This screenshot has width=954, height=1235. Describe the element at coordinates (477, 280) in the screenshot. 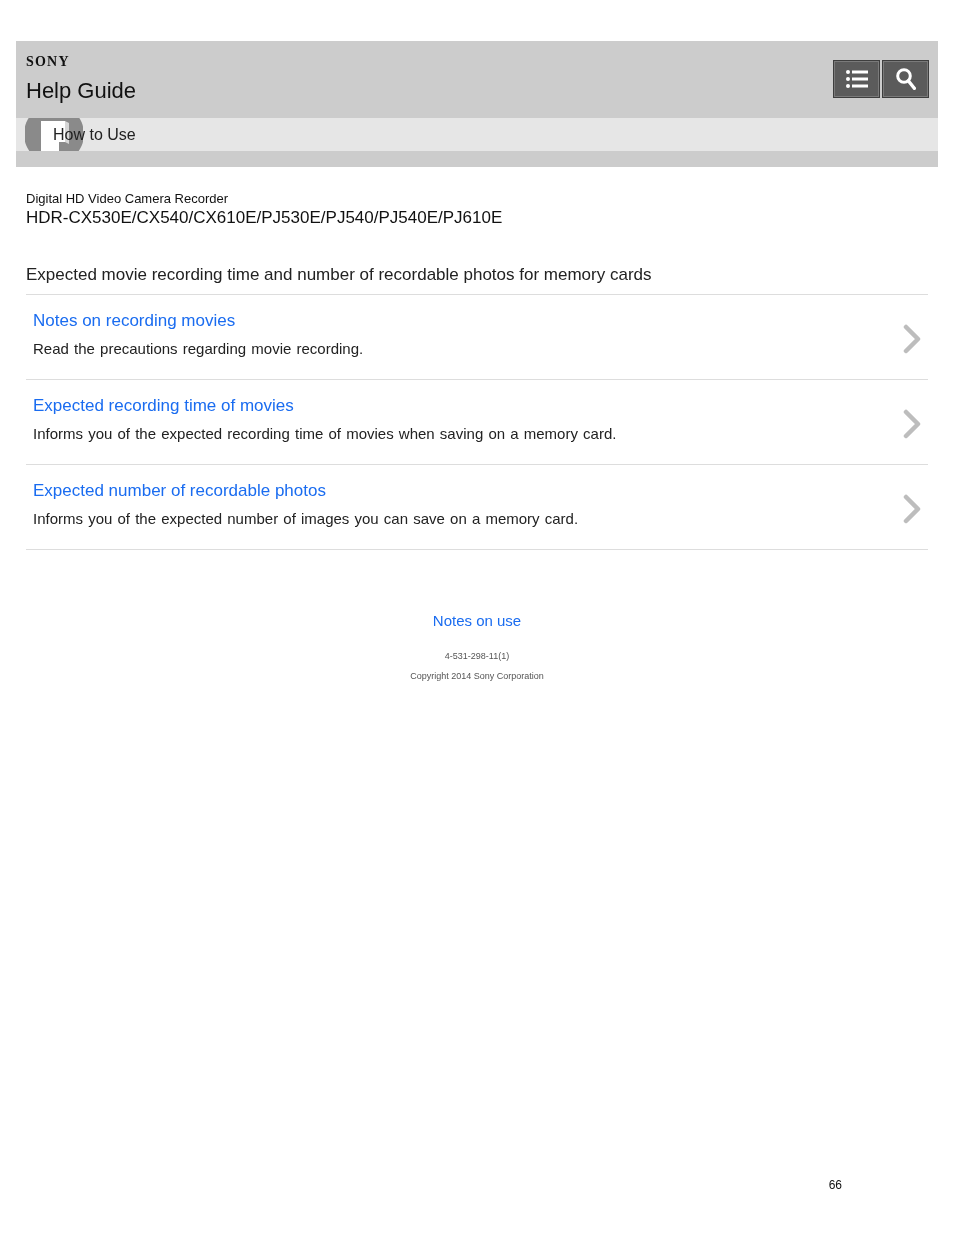

I see `page-title: Expected movie recording time and number of recordable photos for memory cards` at that location.